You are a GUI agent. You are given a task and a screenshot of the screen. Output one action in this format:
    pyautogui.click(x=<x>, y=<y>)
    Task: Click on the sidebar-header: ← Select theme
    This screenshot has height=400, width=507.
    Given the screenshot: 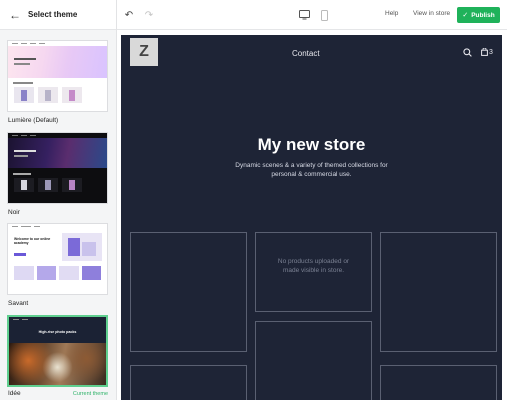 What is the action you would take?
    pyautogui.click(x=58, y=15)
    